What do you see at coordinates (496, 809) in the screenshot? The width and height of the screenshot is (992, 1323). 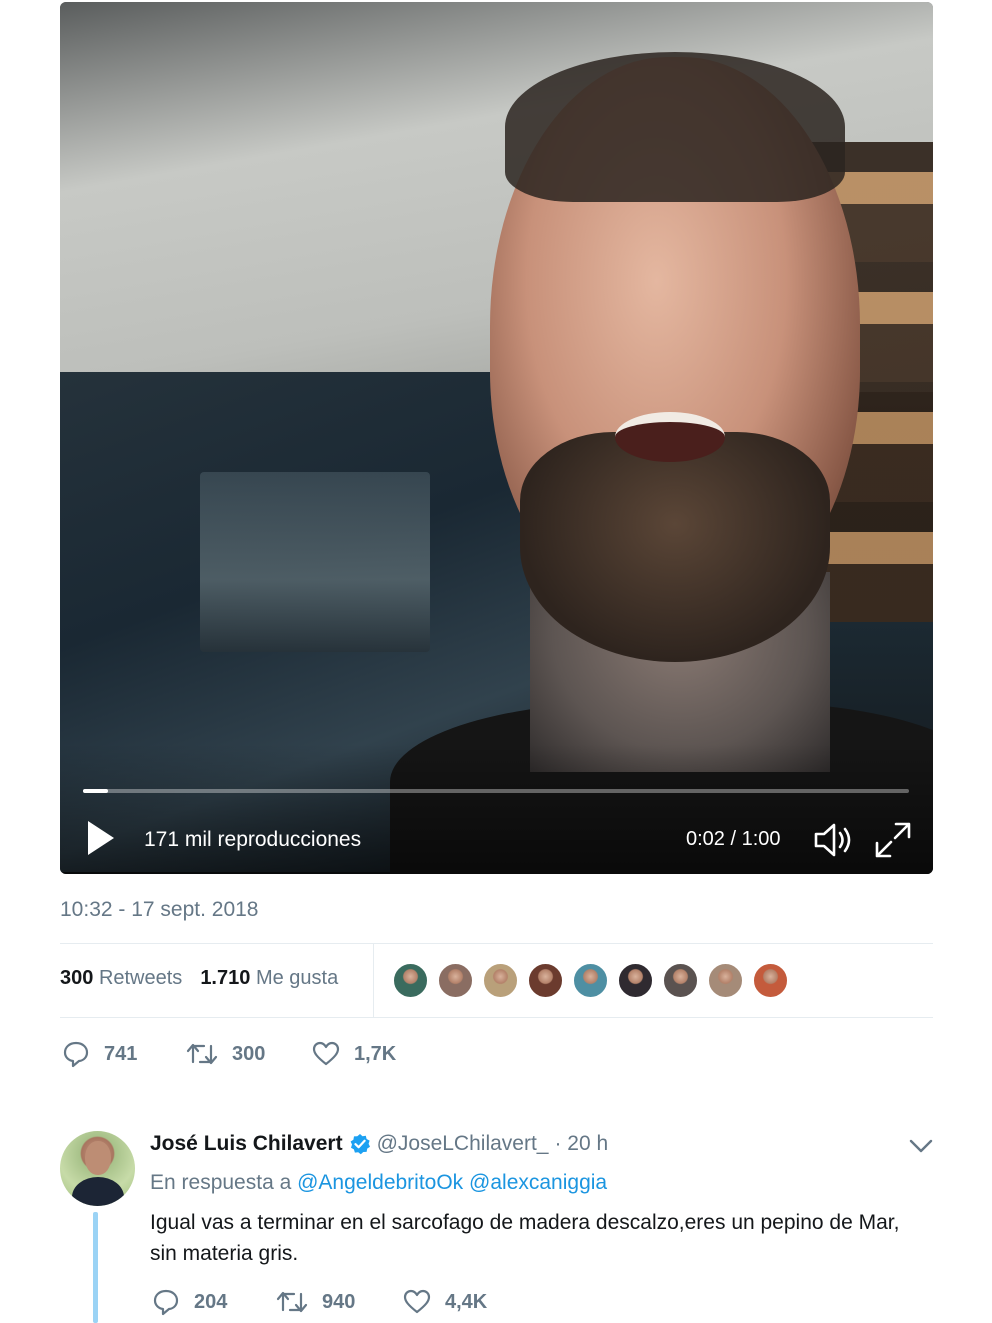 I see `video-controls-shade` at bounding box center [496, 809].